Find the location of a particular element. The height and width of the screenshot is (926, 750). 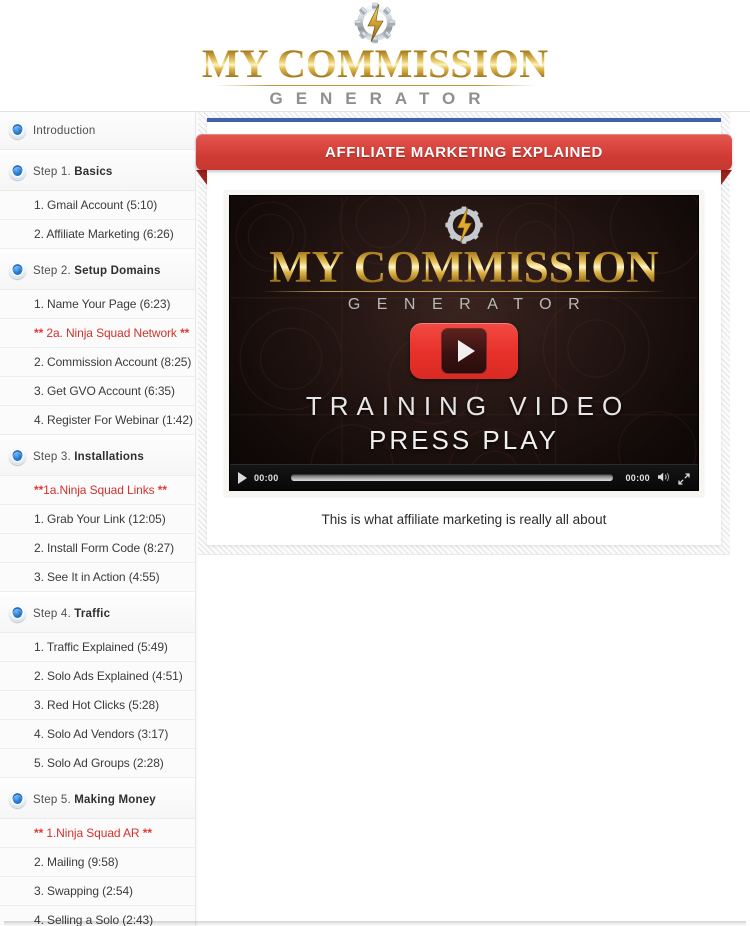

sidebar-section-traffic: Step 4. Traffic is located at coordinates (97, 614).